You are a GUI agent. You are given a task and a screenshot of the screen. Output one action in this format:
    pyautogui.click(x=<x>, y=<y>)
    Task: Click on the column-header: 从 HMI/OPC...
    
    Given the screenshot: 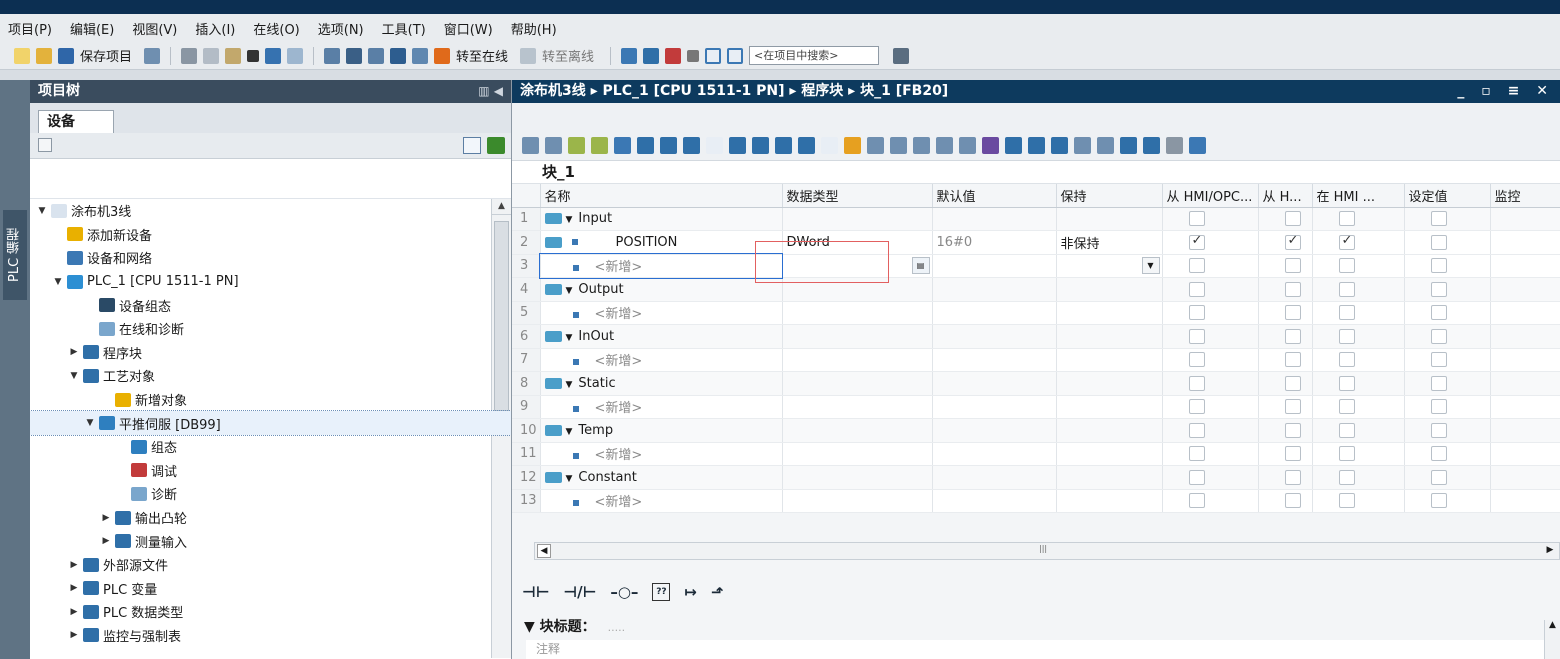 What is the action you would take?
    pyautogui.click(x=1210, y=196)
    